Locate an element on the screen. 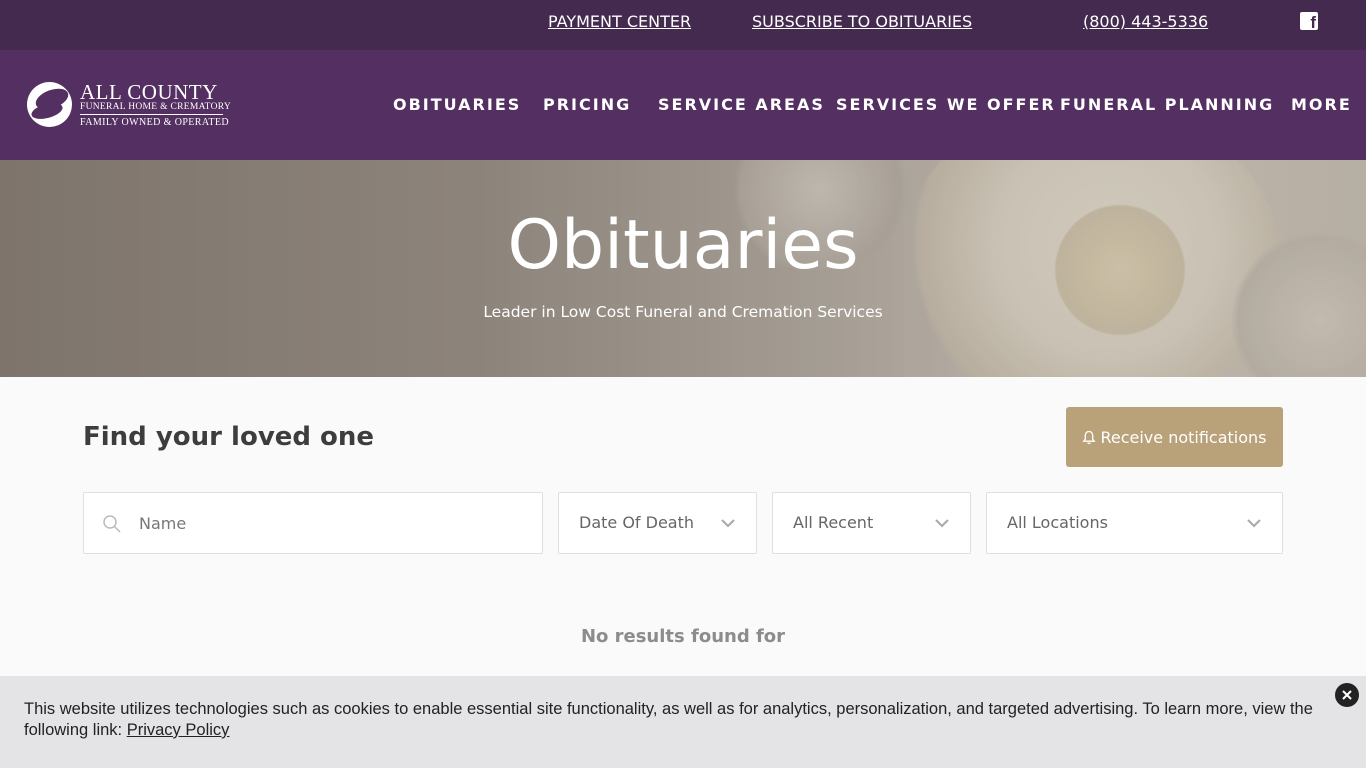  subscribe-obituaries-link: SUBSCRIBE TO OBITUARIES is located at coordinates (862, 21).